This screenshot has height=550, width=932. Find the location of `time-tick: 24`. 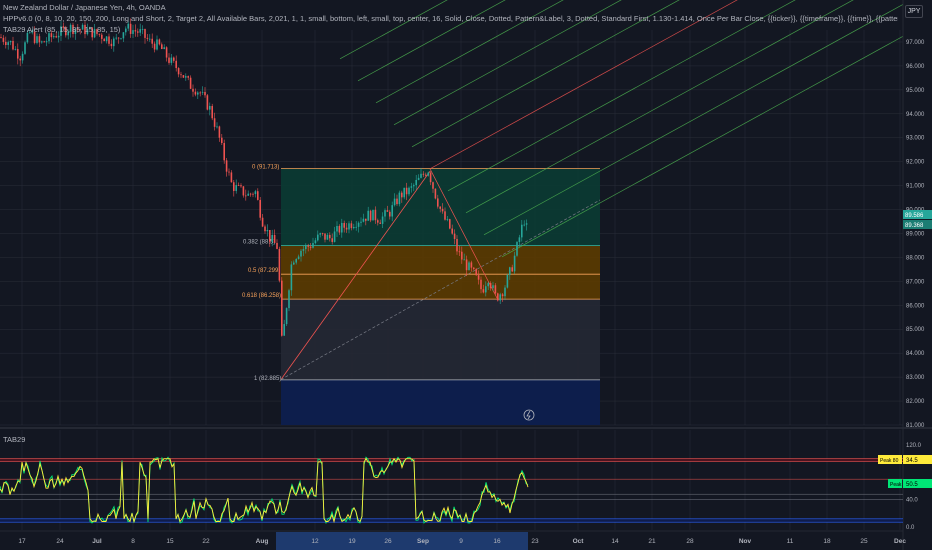

time-tick: 24 is located at coordinates (60, 541).